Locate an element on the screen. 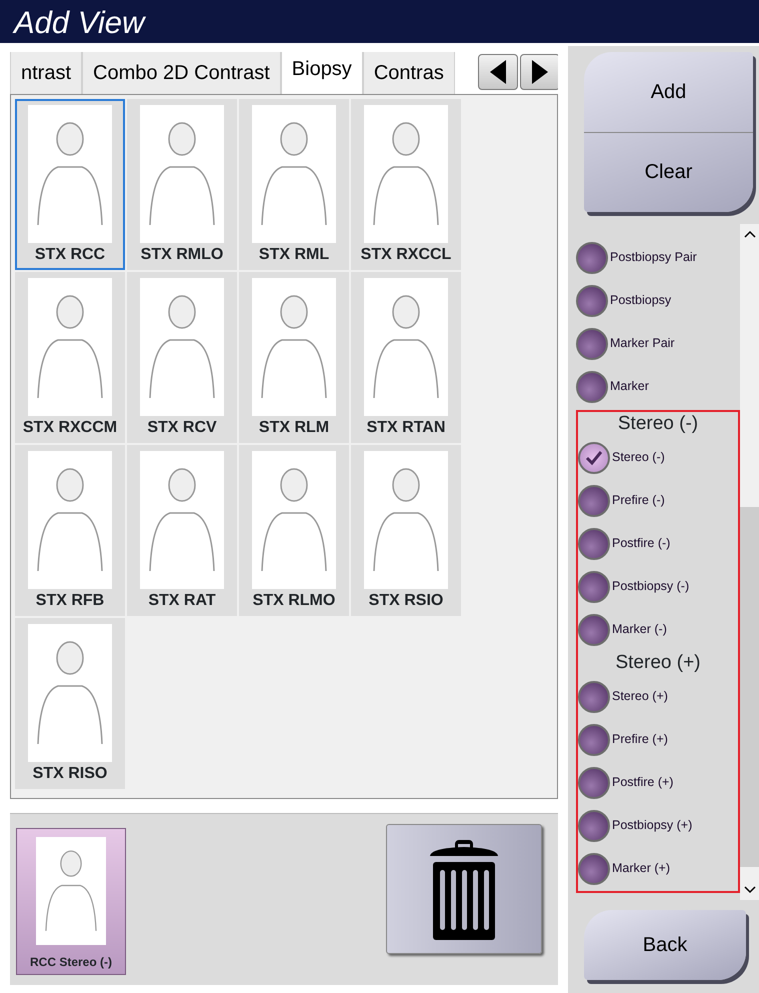 Image resolution: width=759 pixels, height=993 pixels. view-label: STX RMLO is located at coordinates (182, 254).